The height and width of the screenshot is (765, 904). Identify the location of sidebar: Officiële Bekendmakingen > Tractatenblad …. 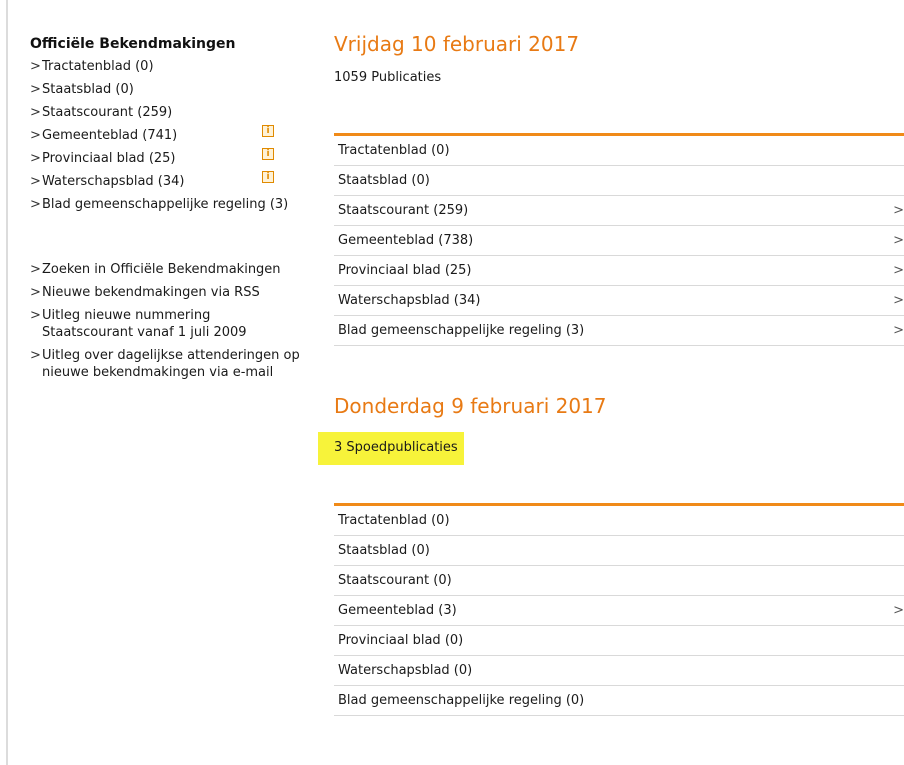
(165, 211).